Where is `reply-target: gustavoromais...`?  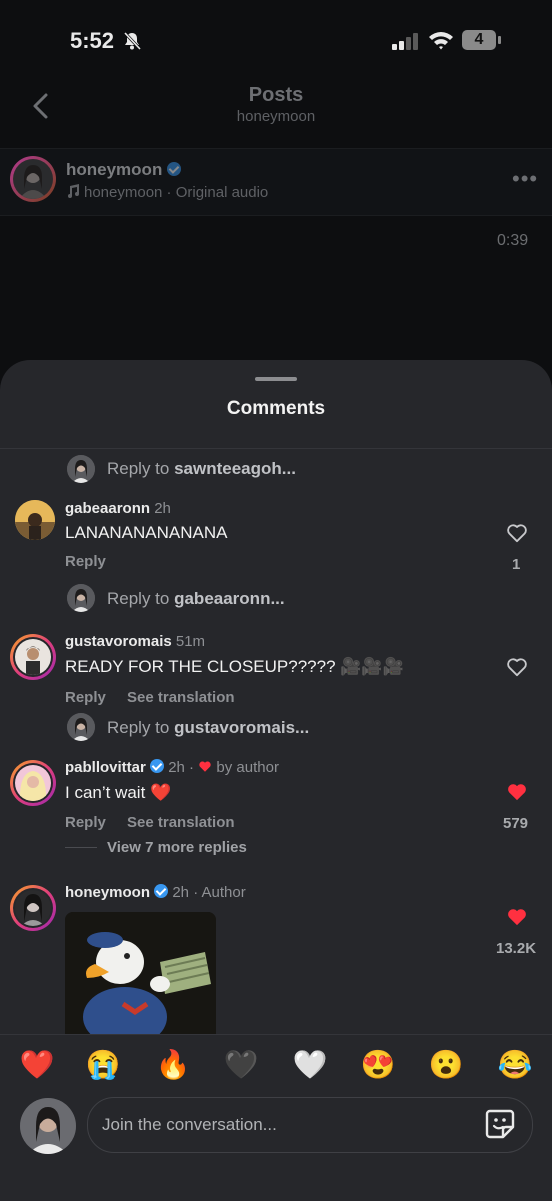 reply-target: gustavoromais... is located at coordinates (242, 727).